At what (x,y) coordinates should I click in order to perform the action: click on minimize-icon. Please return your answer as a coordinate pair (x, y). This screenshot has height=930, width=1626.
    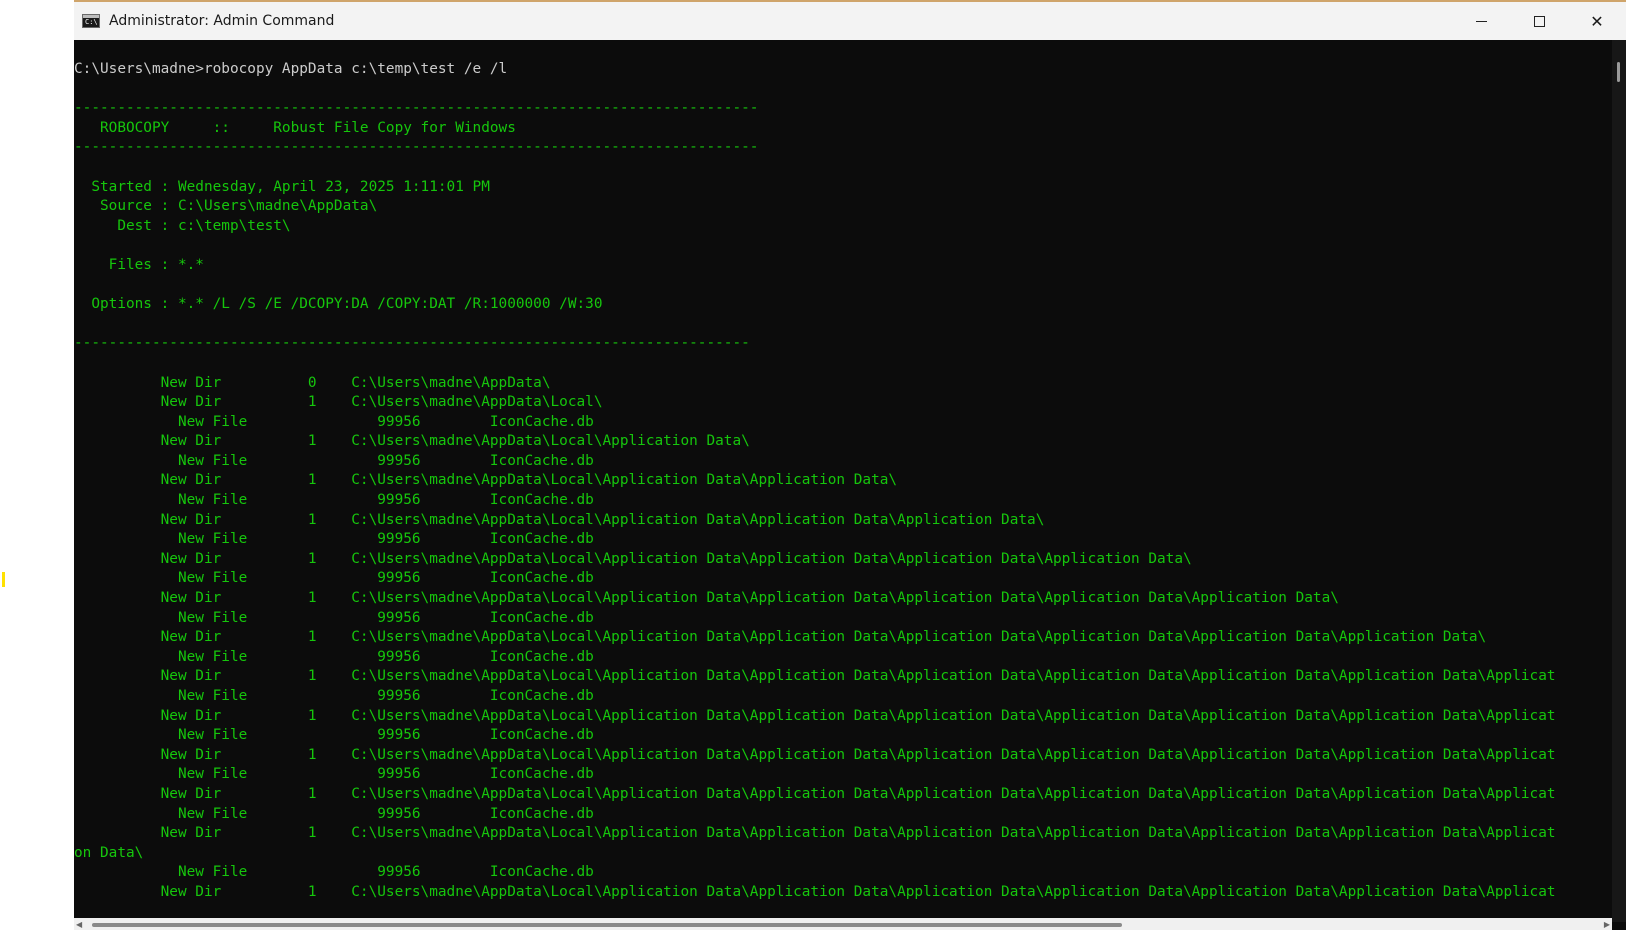
    Looking at the image, I should click on (1481, 21).